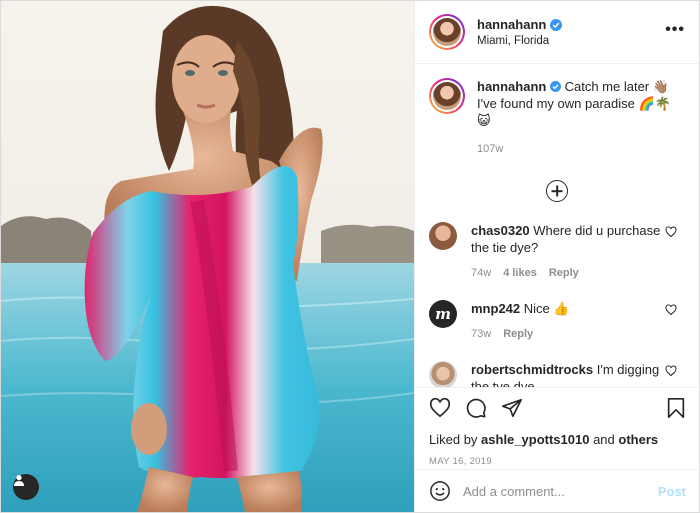 The width and height of the screenshot is (700, 513). Describe the element at coordinates (579, 149) in the screenshot. I see `caption-timestamp: 107w` at that location.